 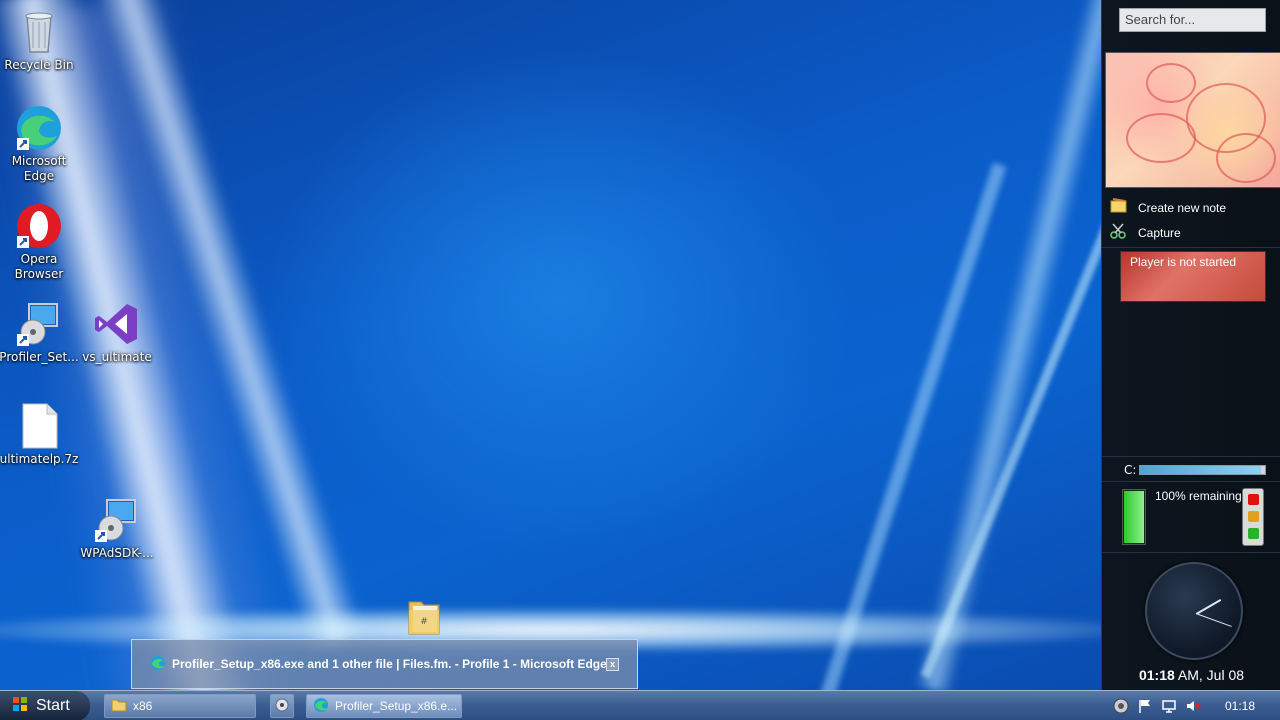 I want to click on desktop-icon-ultimatelp: ultimatelp.7z, so click(x=39, y=434).